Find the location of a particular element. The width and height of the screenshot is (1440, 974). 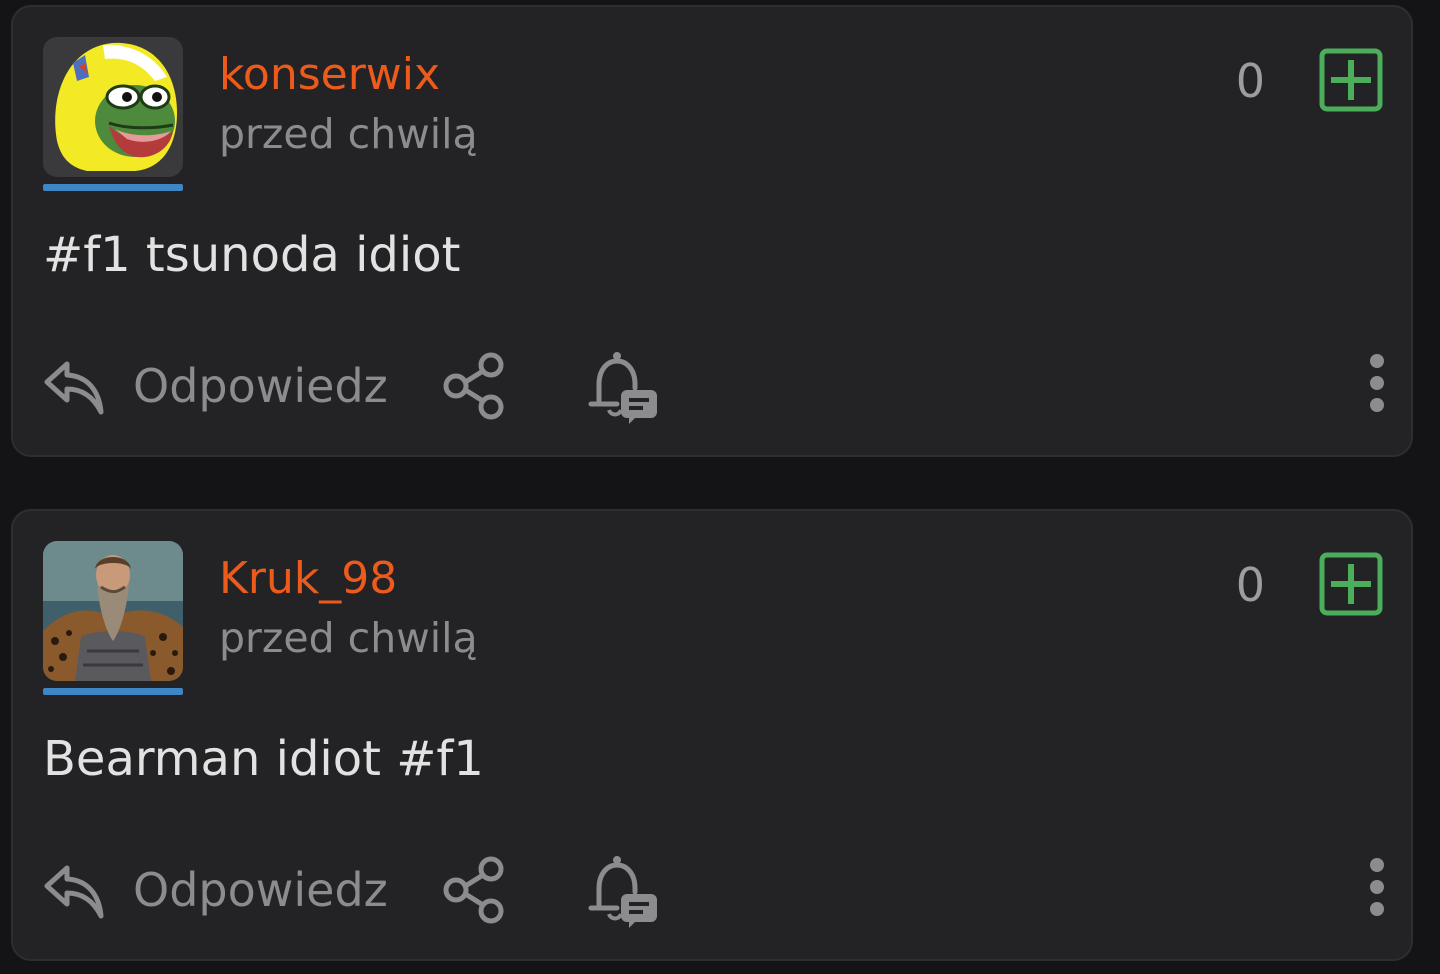

author-name: Kruk_98 is located at coordinates (308, 579).